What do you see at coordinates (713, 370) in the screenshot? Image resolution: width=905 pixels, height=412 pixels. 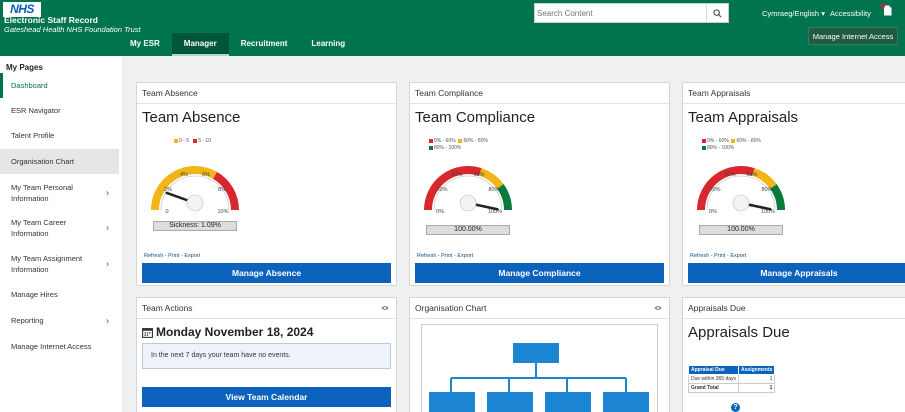 I see `column-header: Appraisal Due` at bounding box center [713, 370].